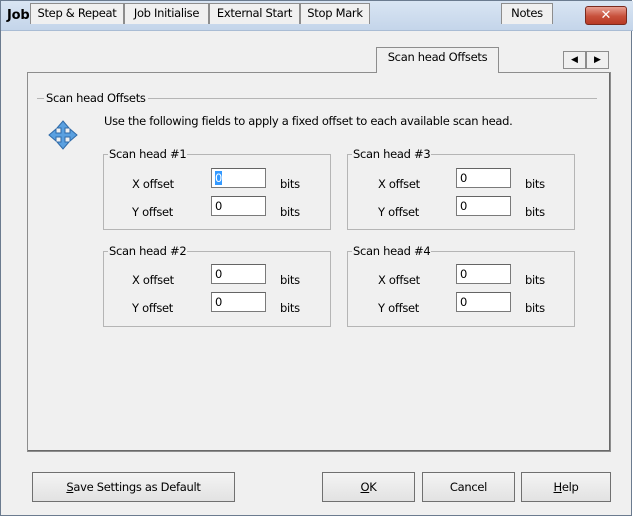  Describe the element at coordinates (290, 184) in the screenshot. I see `scan-head-1-x-unit: bits` at that location.